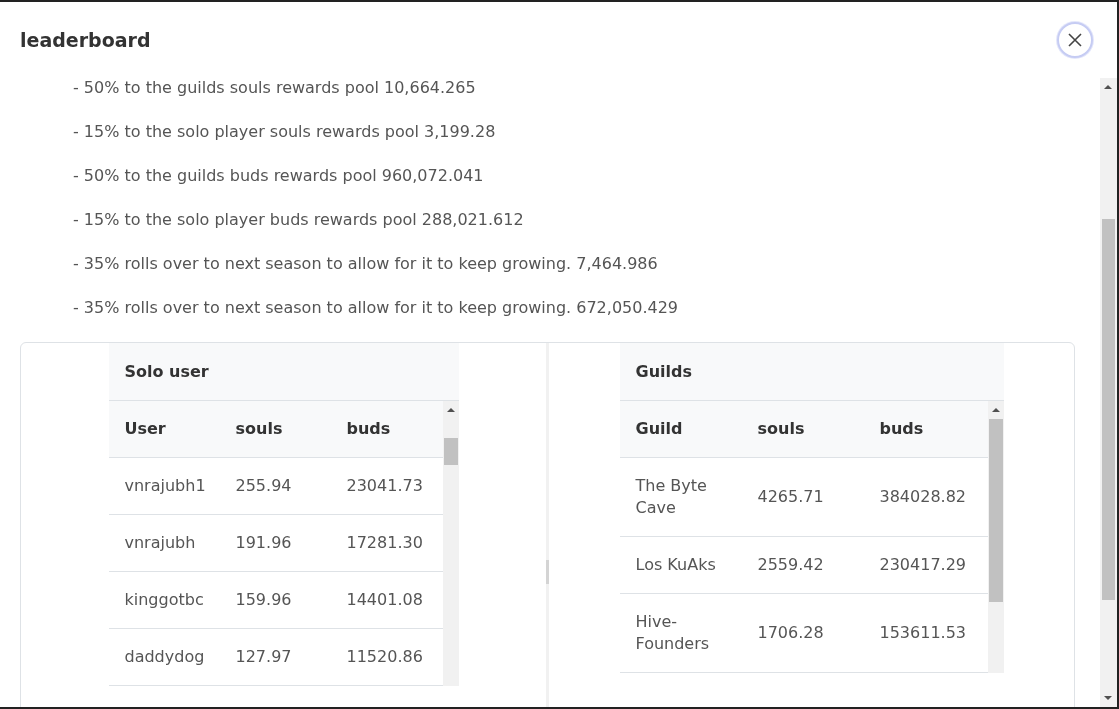 The width and height of the screenshot is (1119, 709). I want to click on table-cell: 1706.28, so click(802, 632).